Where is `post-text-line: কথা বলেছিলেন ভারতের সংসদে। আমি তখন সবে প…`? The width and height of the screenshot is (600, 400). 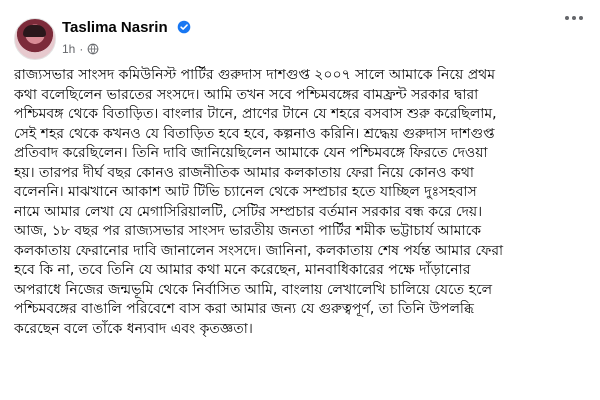
post-text-line: কথা বলেছিলেন ভারতের সংসদে। আমি তখন সবে প… is located at coordinates (246, 94).